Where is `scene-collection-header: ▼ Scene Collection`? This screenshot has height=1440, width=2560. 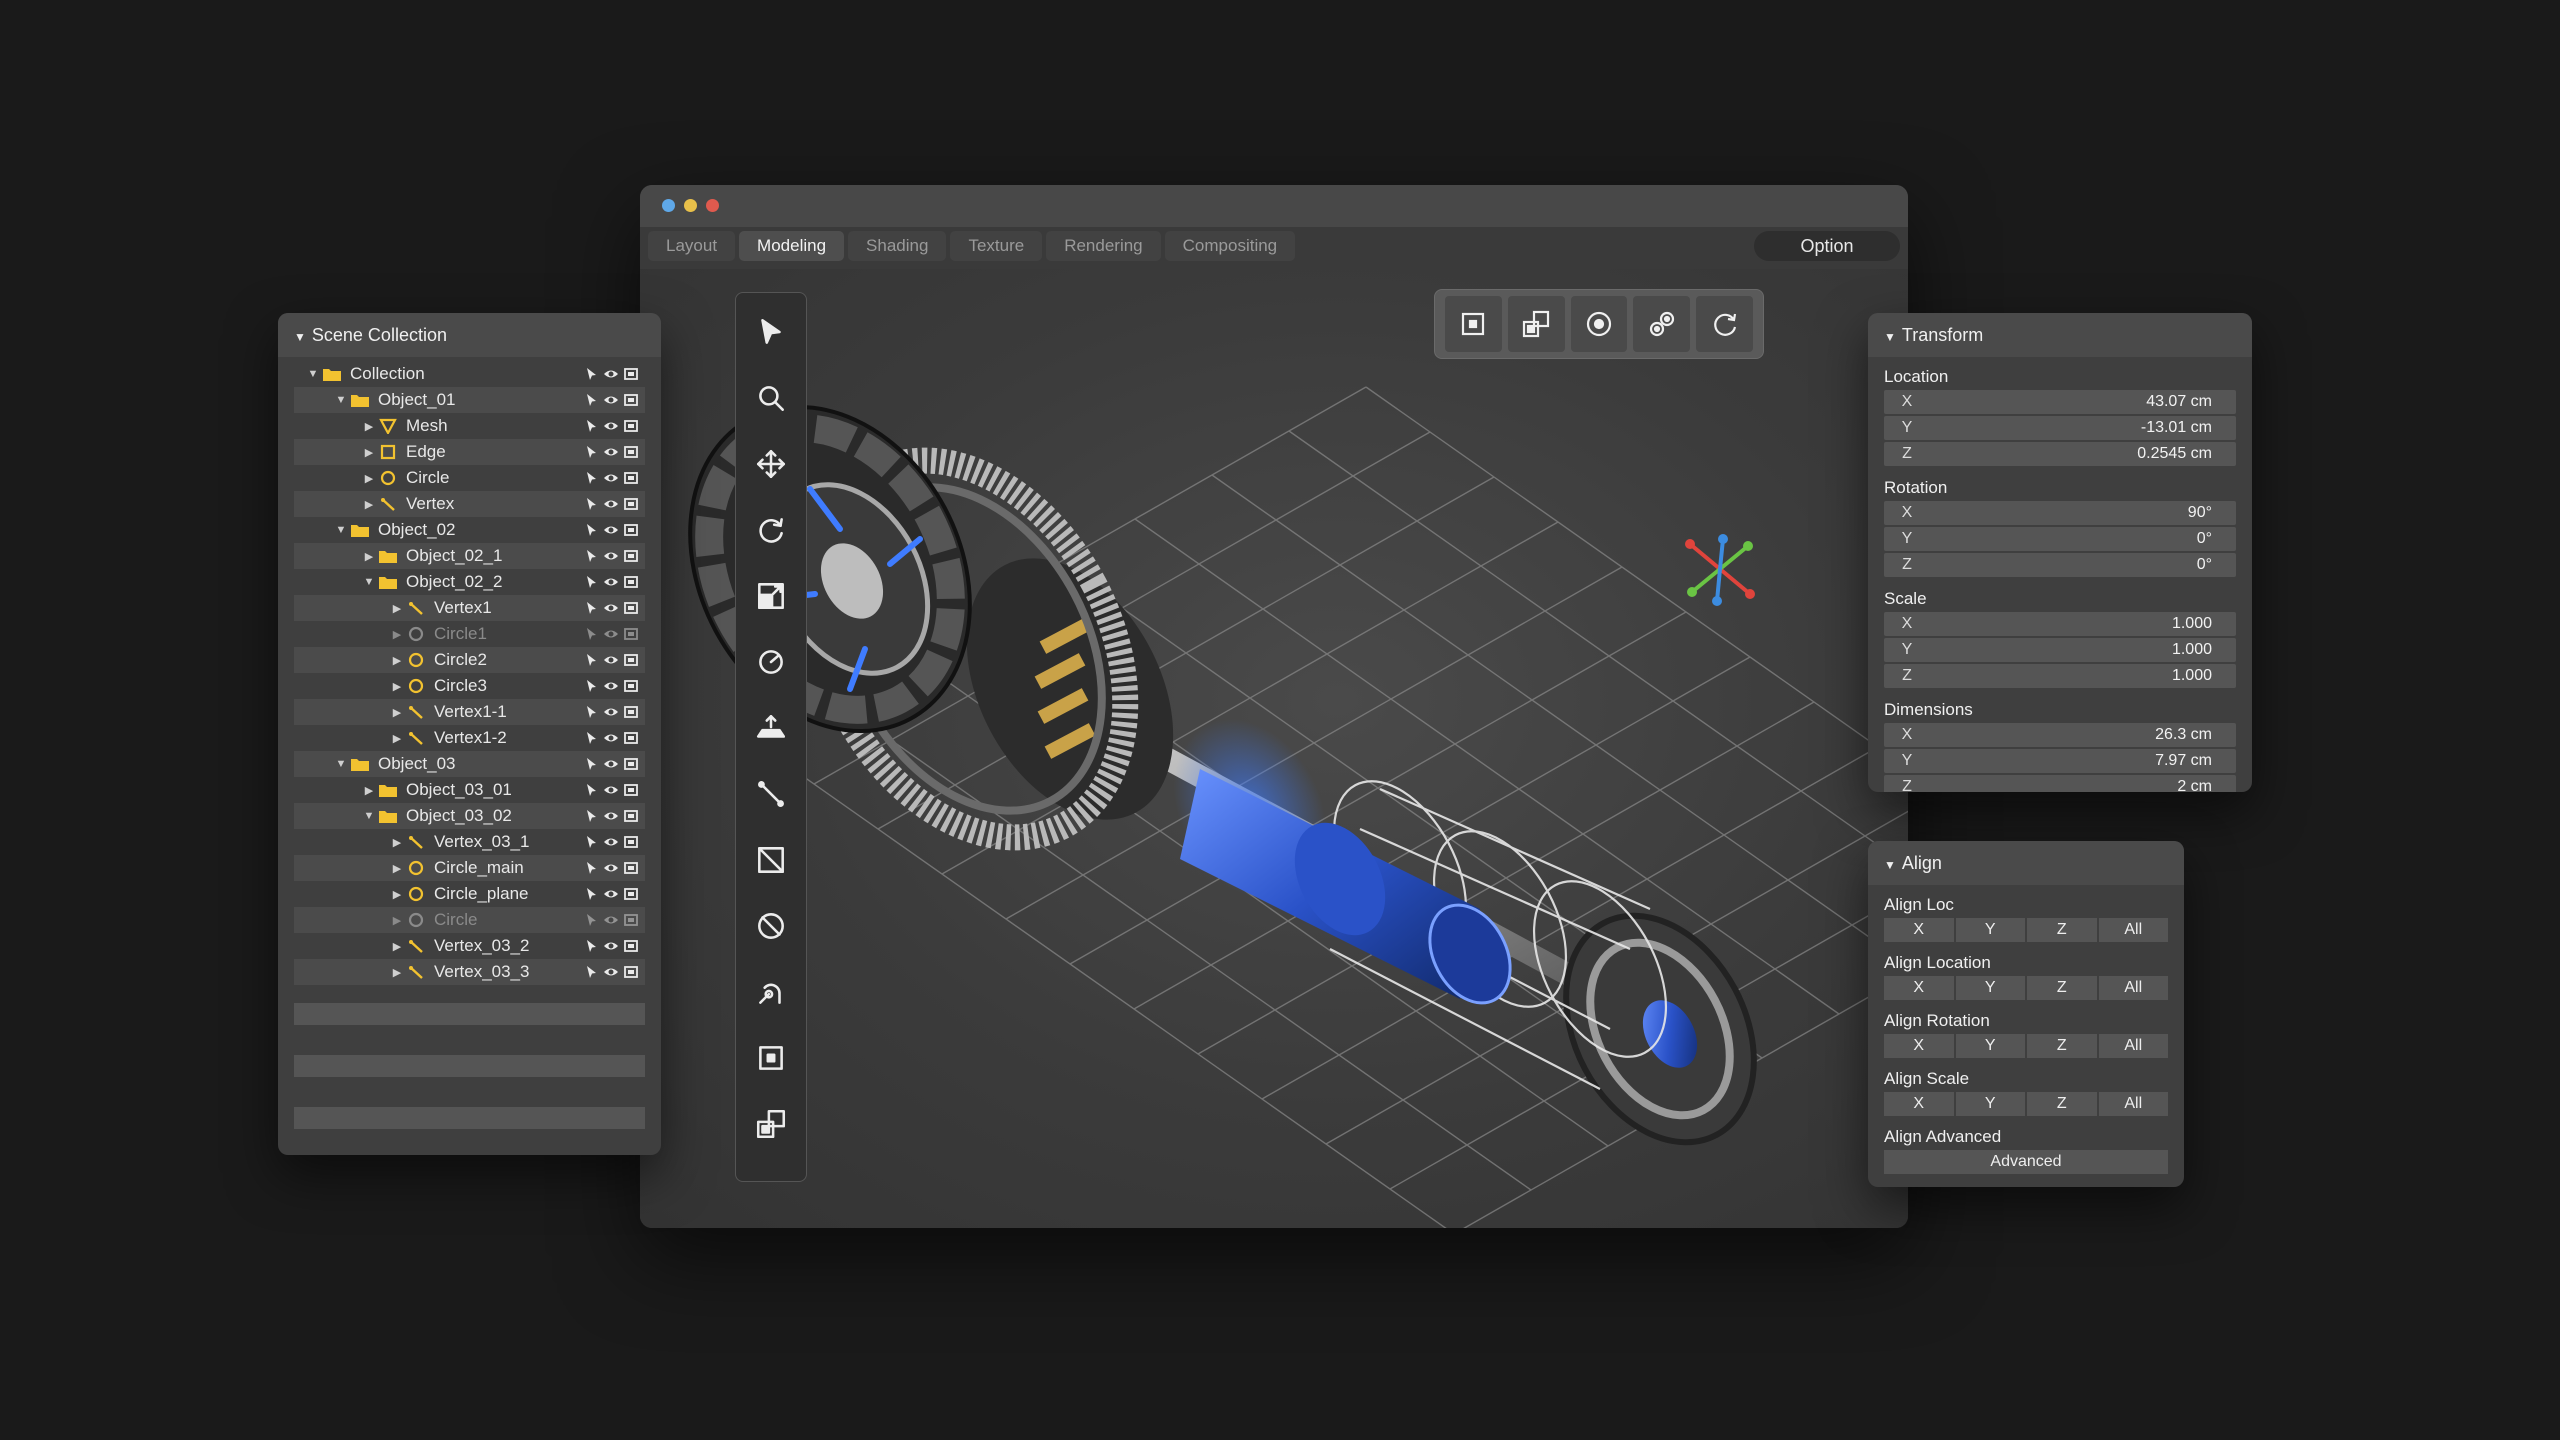
scene-collection-header: ▼ Scene Collection is located at coordinates (469, 335).